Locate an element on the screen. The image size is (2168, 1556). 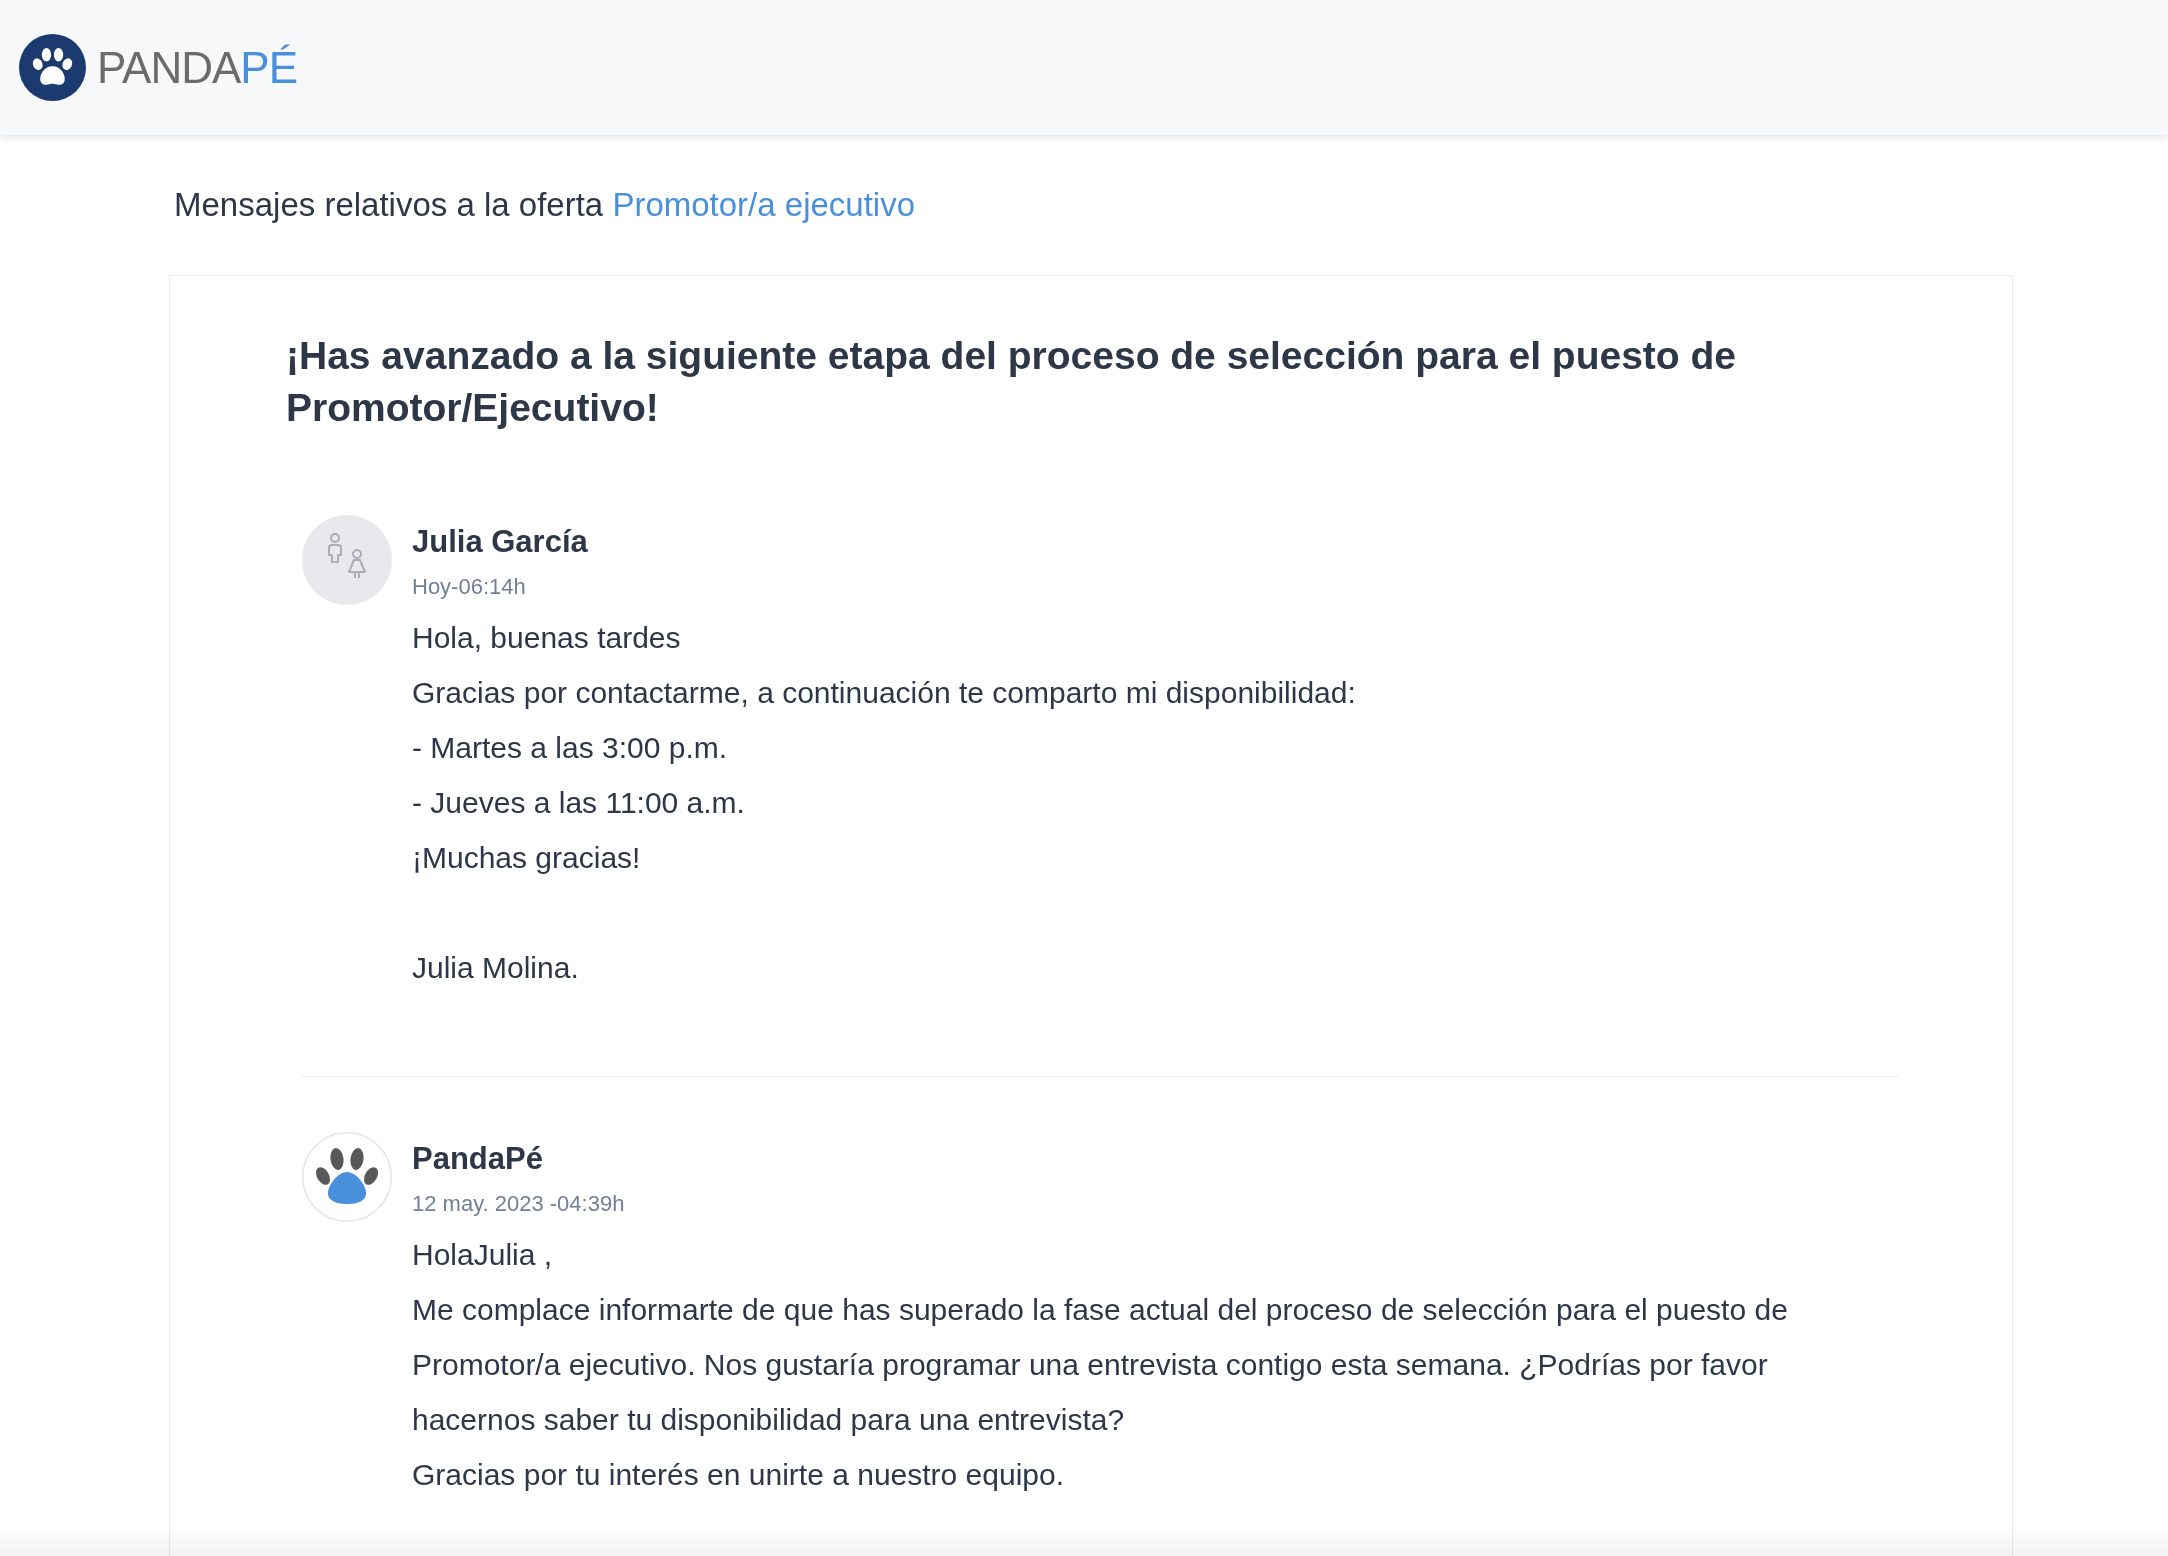
offer-caption: Mensajes relativos a la oferta Promotor/a ejecutivo is located at coordinates (544, 205).